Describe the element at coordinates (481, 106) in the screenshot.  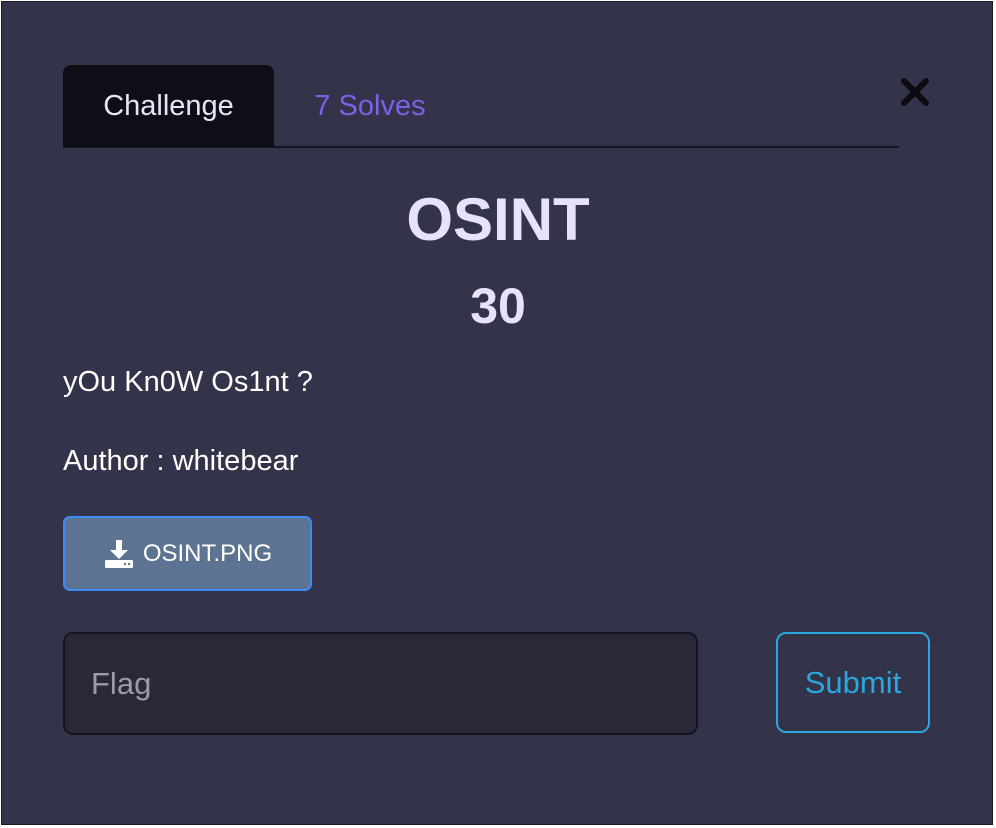
I see `challenge-tabs: Challenge 7 Solves` at that location.